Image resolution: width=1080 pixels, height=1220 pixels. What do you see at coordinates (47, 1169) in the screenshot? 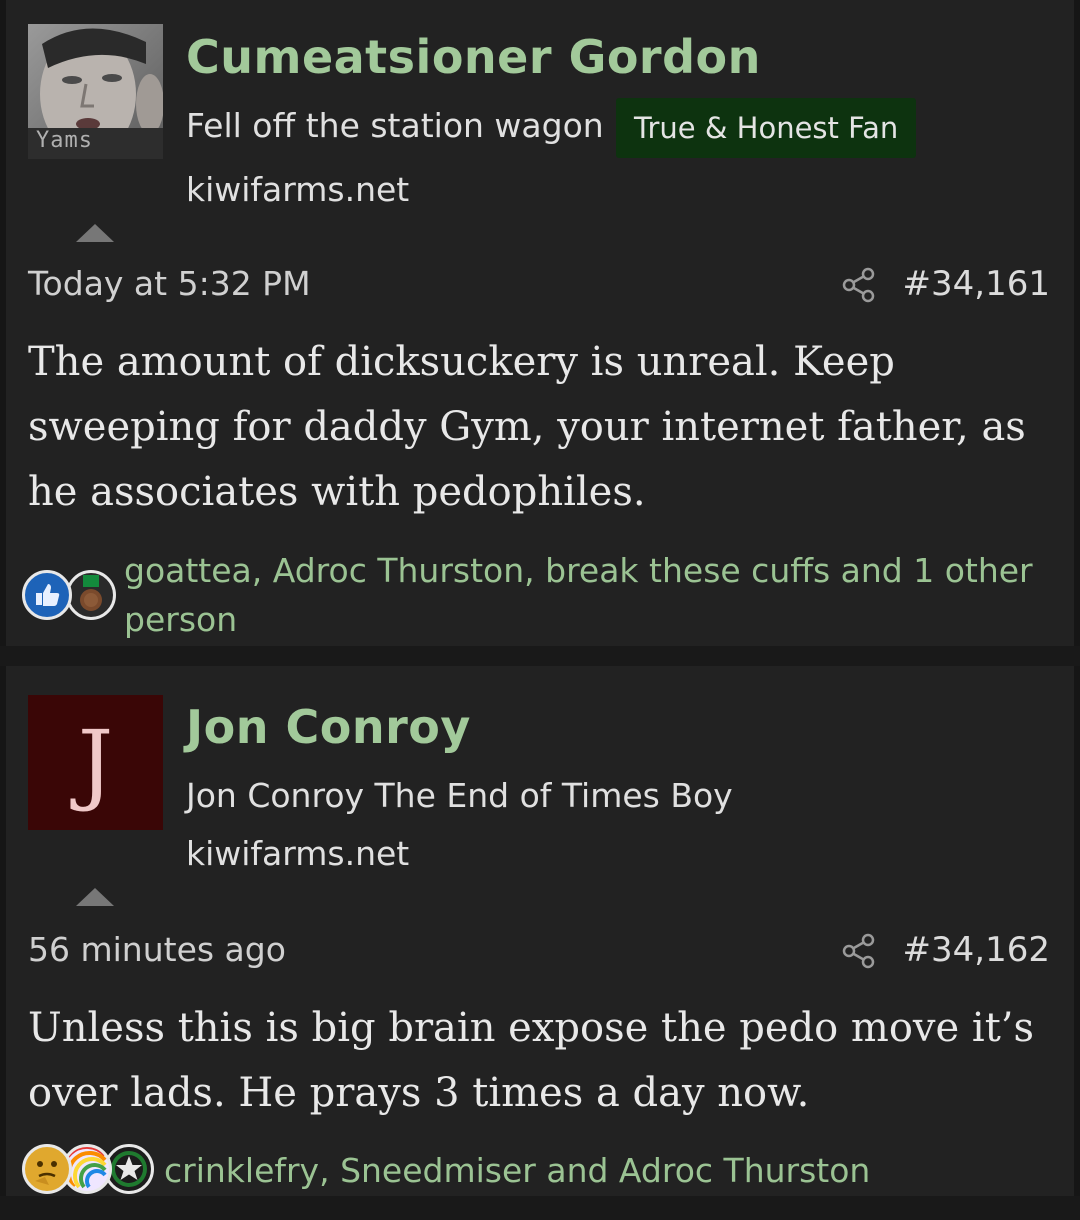
I see `thinking-face-icon` at bounding box center [47, 1169].